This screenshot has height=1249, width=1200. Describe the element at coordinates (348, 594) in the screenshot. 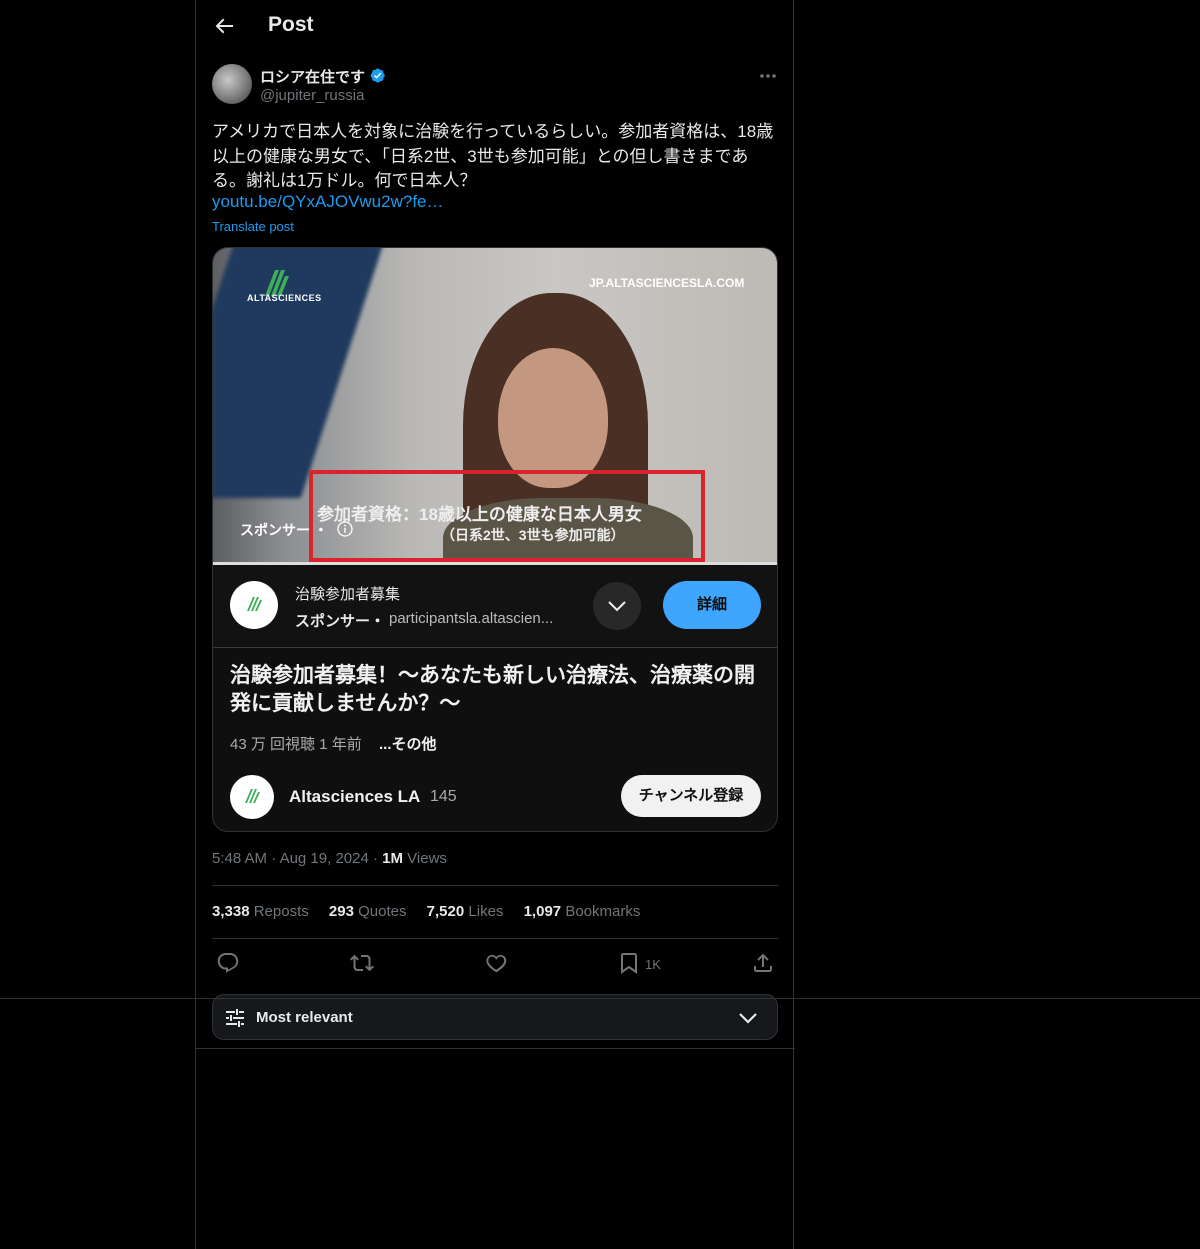

I see `ad-title: 治験参加者募集` at that location.